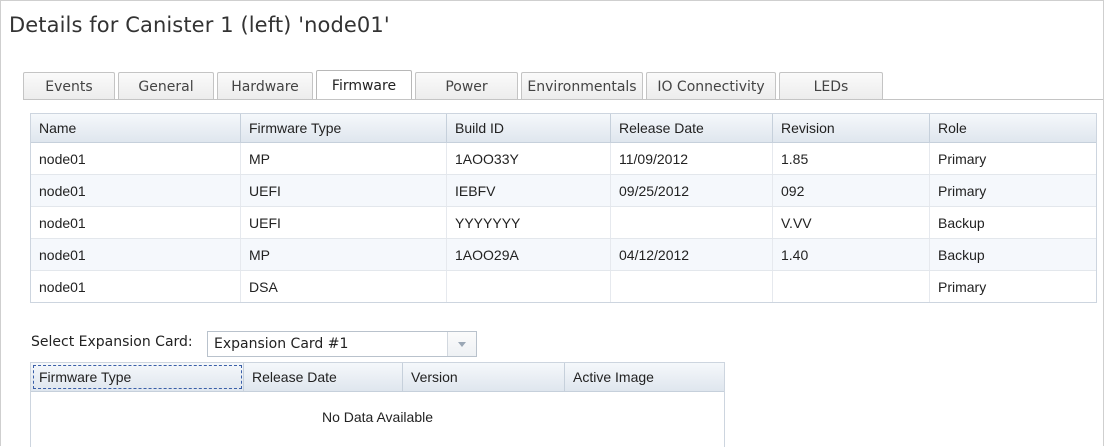 The image size is (1106, 447). I want to click on cell-build-id: IEBFV, so click(529, 190).